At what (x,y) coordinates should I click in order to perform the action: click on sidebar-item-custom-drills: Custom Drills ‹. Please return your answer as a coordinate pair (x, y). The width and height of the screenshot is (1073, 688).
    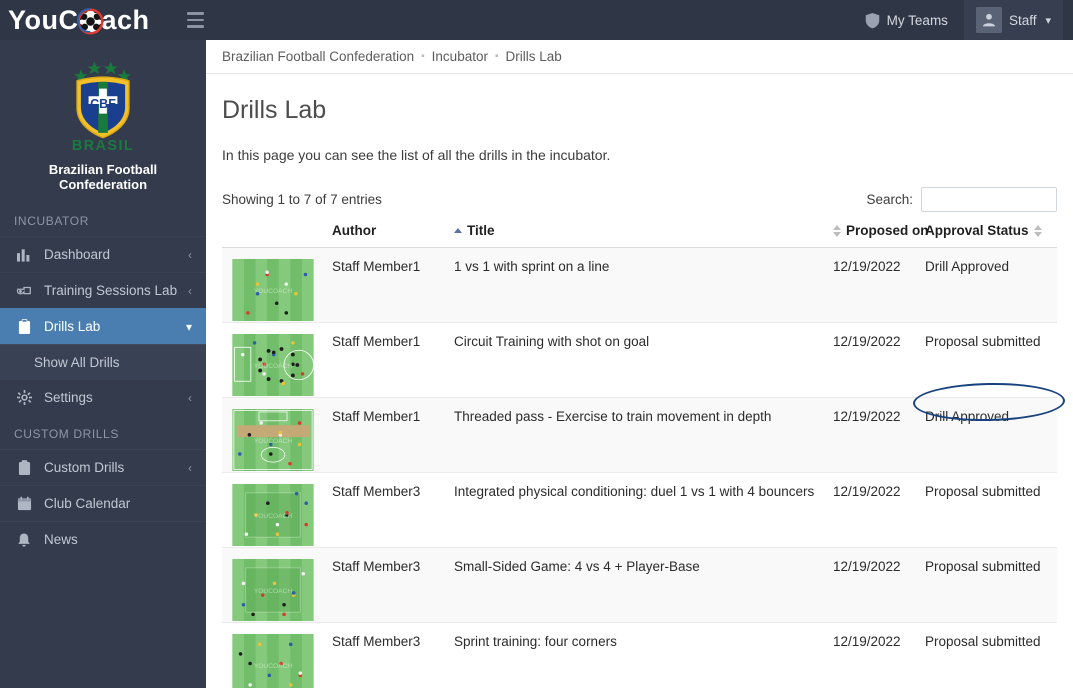
    Looking at the image, I should click on (103, 467).